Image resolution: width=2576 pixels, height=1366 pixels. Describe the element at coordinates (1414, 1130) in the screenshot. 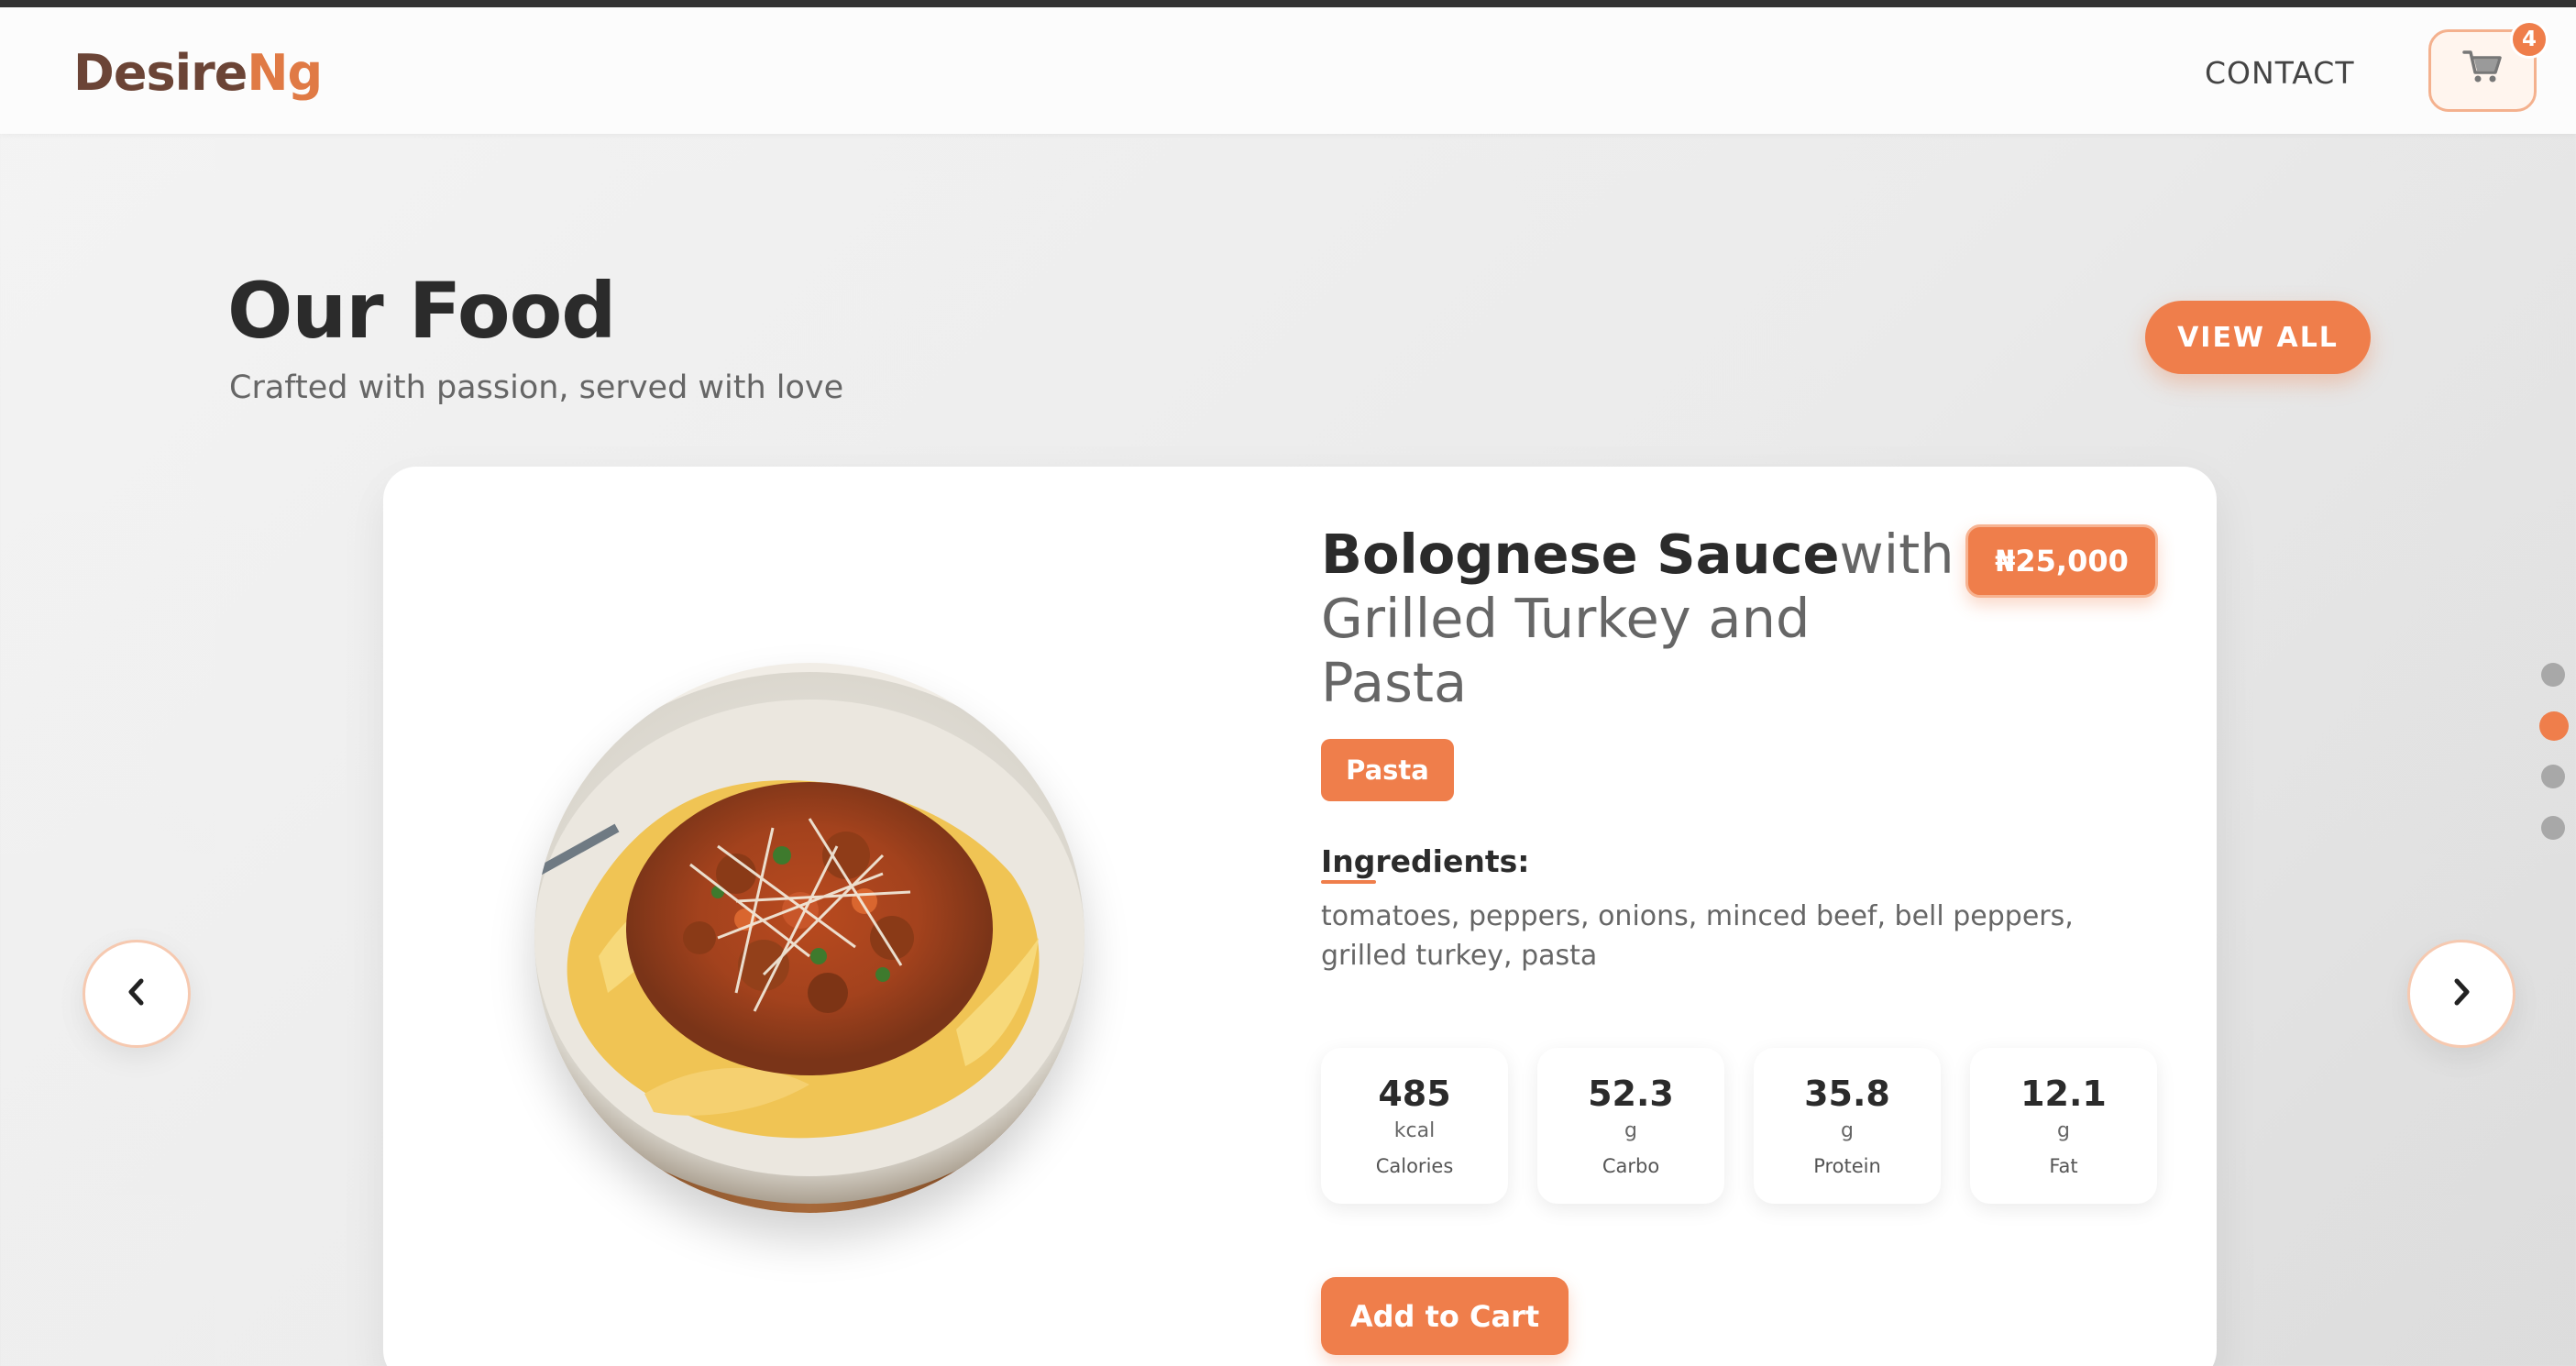

I see `nutrition-unit: kcal` at that location.